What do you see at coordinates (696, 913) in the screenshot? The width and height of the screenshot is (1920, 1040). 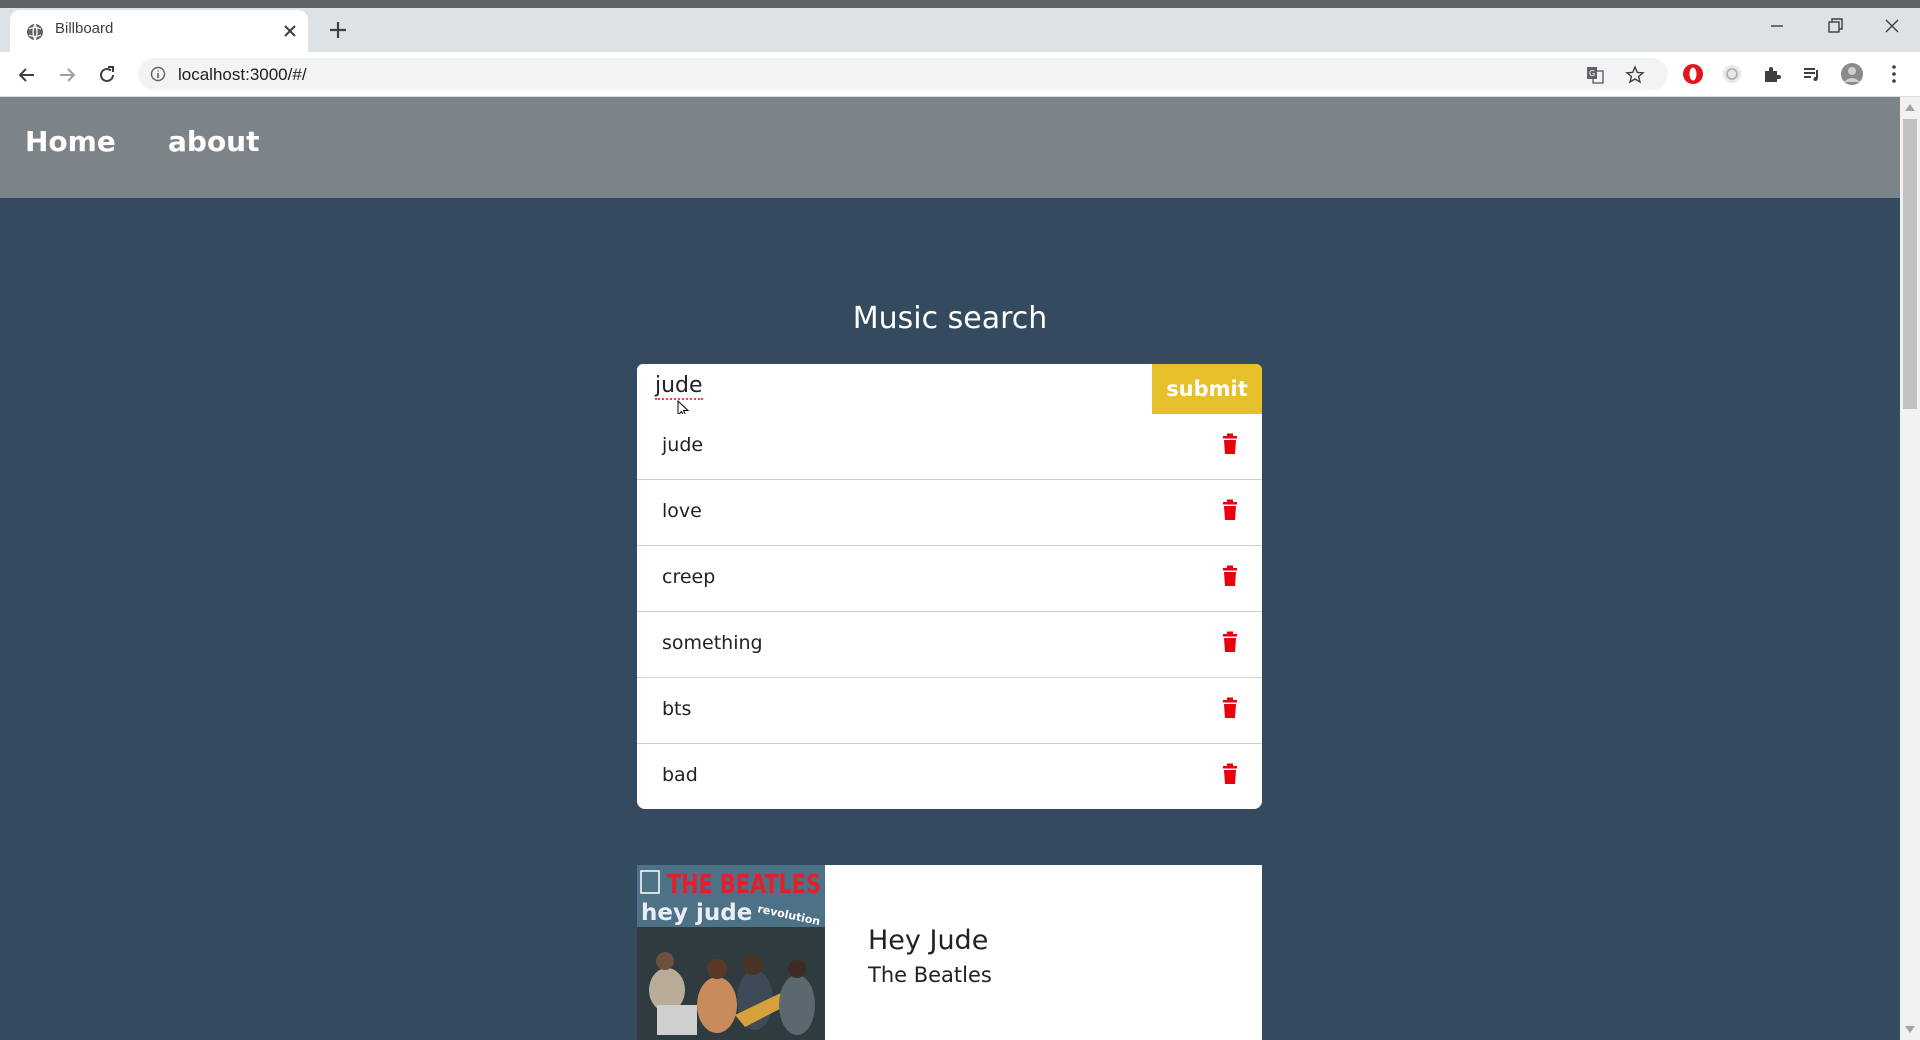 I see `cover-album-text: hey jude` at bounding box center [696, 913].